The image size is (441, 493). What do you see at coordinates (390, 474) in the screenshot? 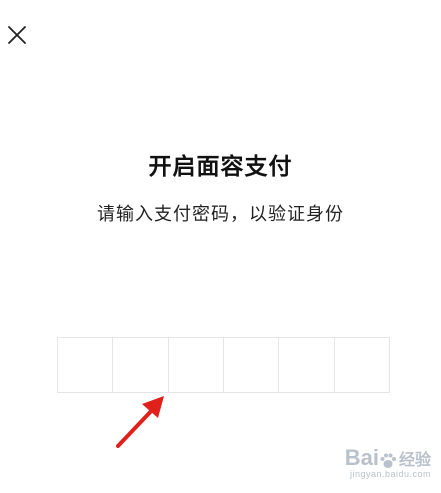
I see `watermark-url: jingyan.baidu.com` at bounding box center [390, 474].